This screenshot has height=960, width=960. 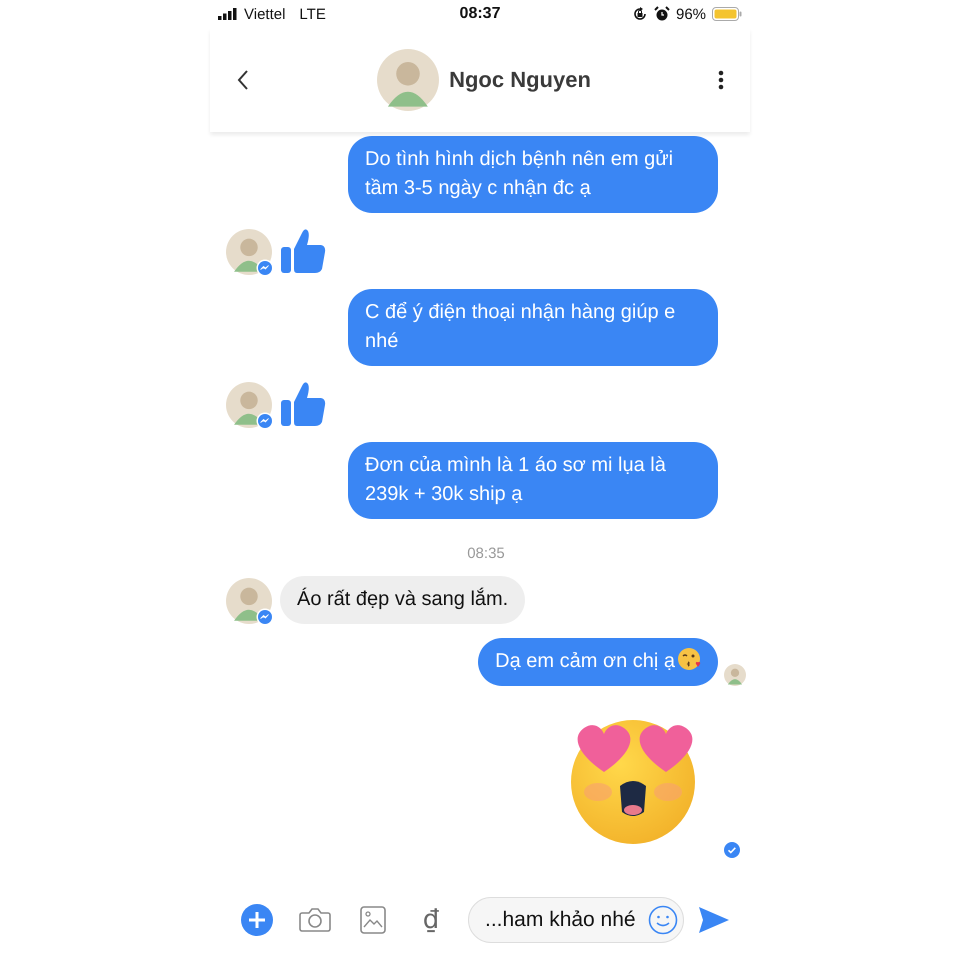 I want to click on back-icon, so click(x=243, y=80).